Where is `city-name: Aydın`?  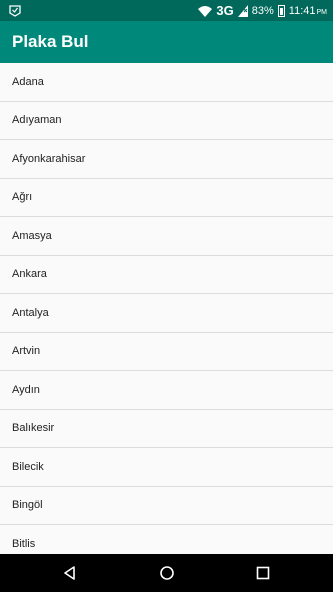
city-name: Aydın is located at coordinates (26, 389).